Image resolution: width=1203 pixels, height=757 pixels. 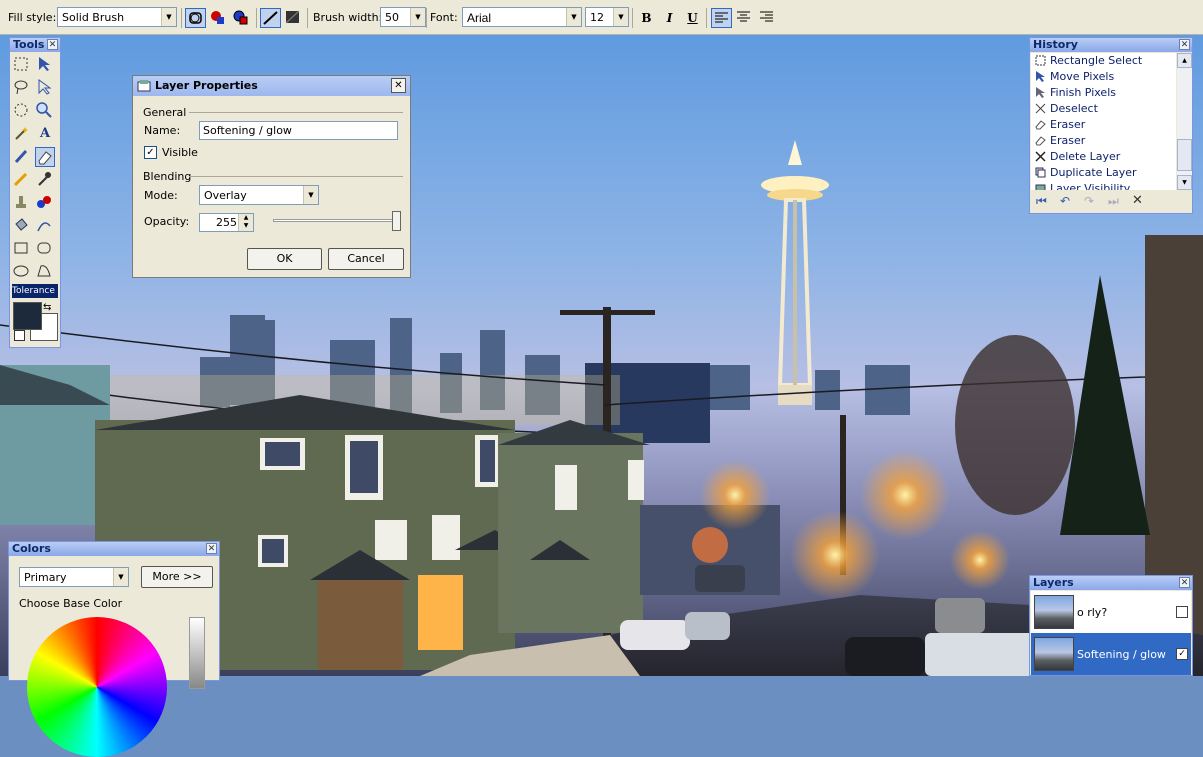 I want to click on history-item: Deselect, so click(x=1066, y=109).